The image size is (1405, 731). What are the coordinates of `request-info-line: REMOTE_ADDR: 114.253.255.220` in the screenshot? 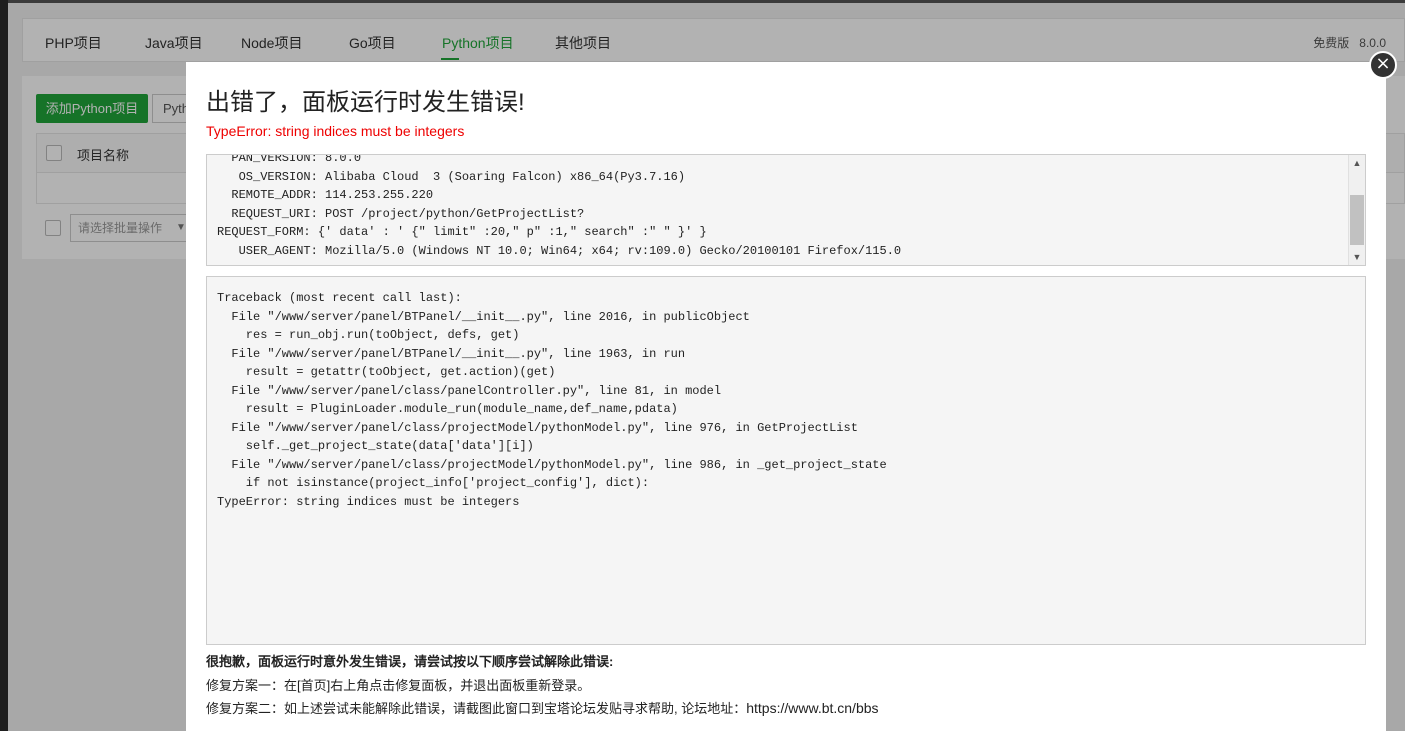 It's located at (325, 195).